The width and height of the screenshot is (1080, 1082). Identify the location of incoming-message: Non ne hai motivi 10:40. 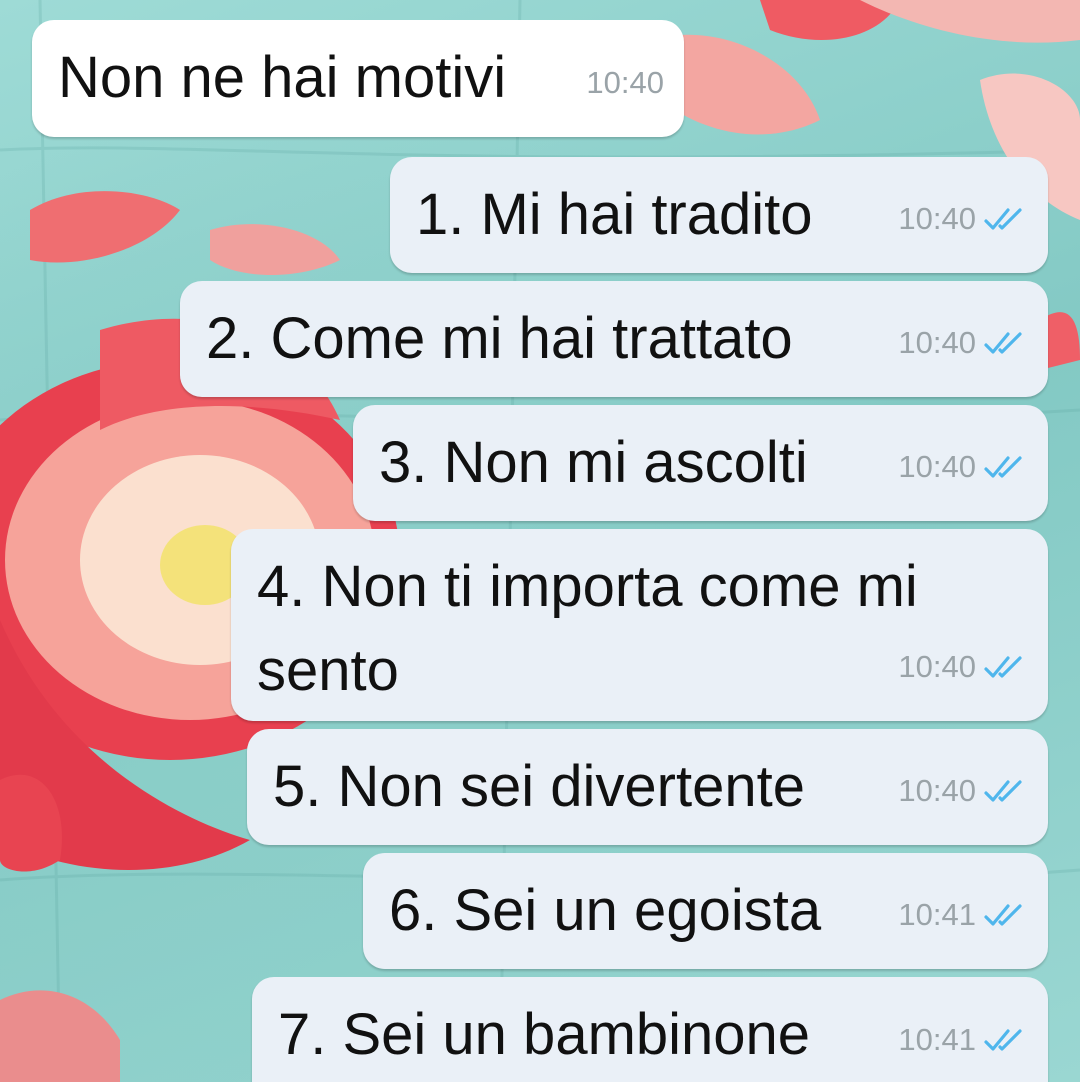
(358, 78).